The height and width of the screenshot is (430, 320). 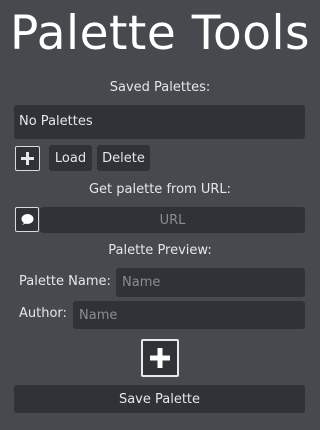 I want to click on author-label: Author:, so click(x=43, y=313).